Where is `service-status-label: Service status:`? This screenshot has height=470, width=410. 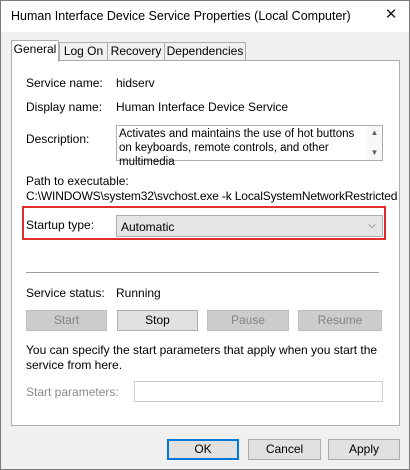 service-status-label: Service status: is located at coordinates (65, 293).